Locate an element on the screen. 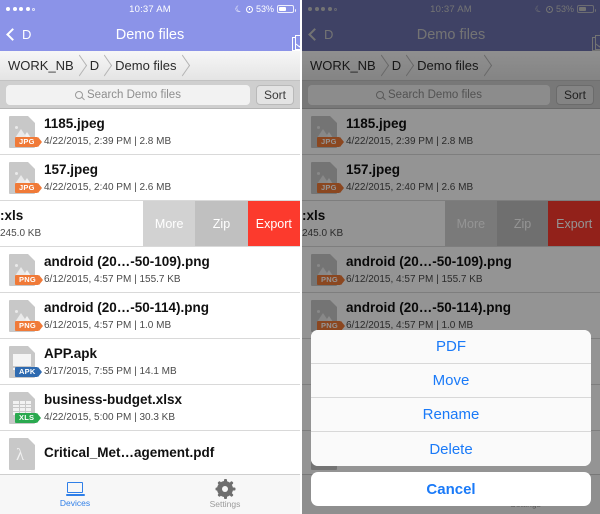 Image resolution: width=600 pixels, height=514 pixels. breadcrumb-label: Demo files is located at coordinates (146, 65).